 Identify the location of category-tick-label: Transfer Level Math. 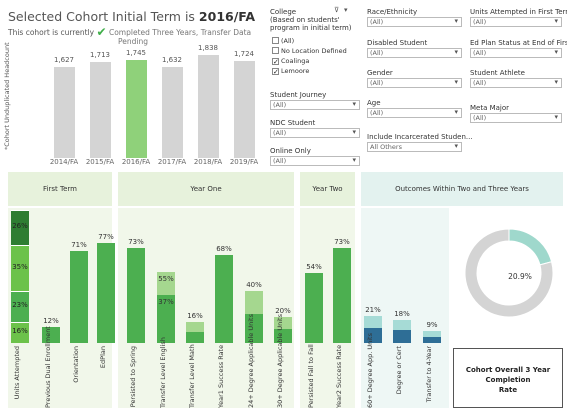
(192, 376).